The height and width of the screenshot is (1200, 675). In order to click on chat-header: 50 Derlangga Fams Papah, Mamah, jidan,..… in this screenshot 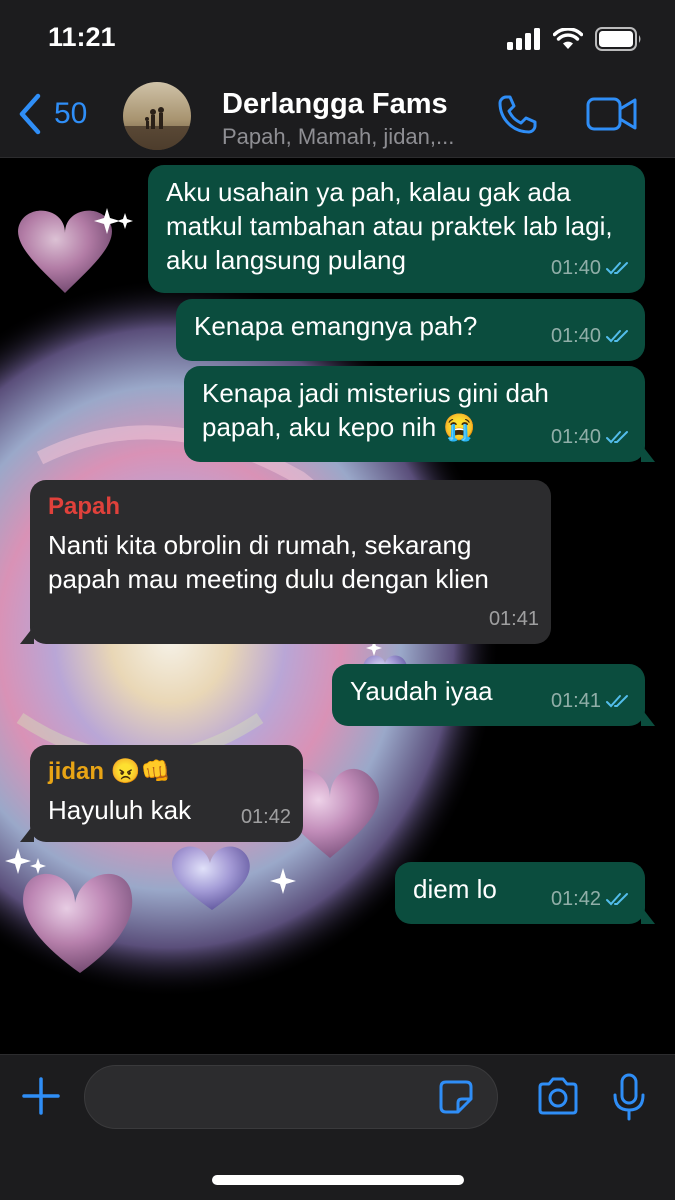, I will do `click(337, 118)`.